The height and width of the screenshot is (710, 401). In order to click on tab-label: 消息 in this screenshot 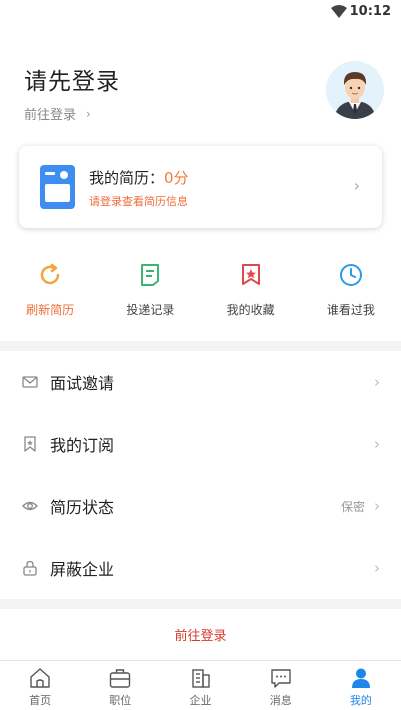, I will do `click(280, 700)`.